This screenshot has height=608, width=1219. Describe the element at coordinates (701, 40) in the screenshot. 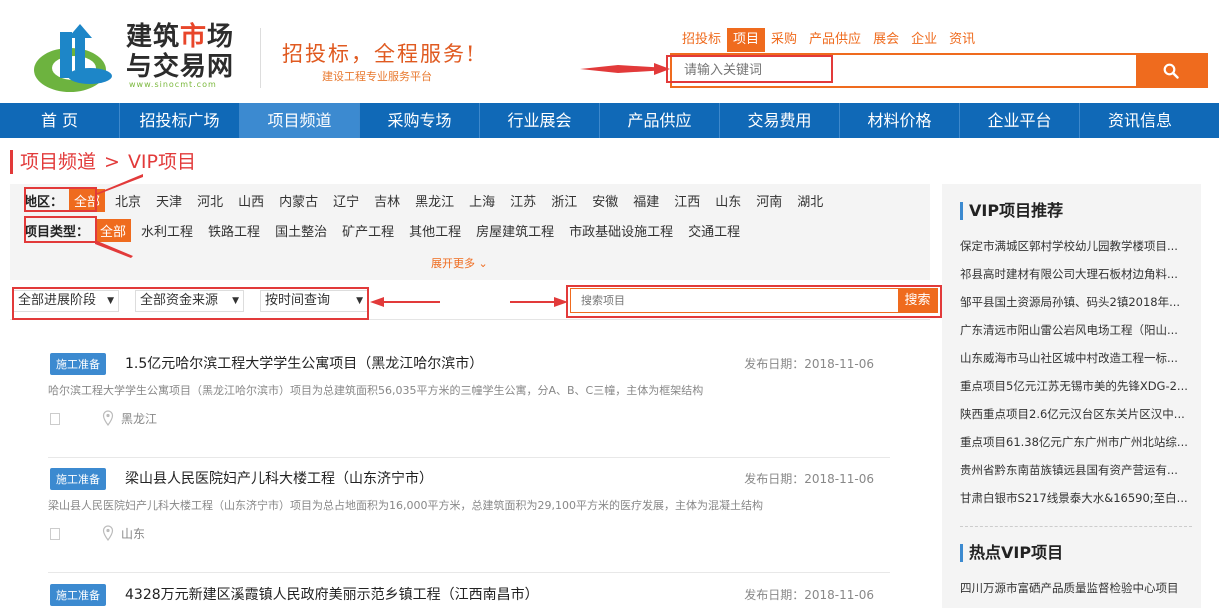

I see `search-tab-bidding: 招投标` at that location.